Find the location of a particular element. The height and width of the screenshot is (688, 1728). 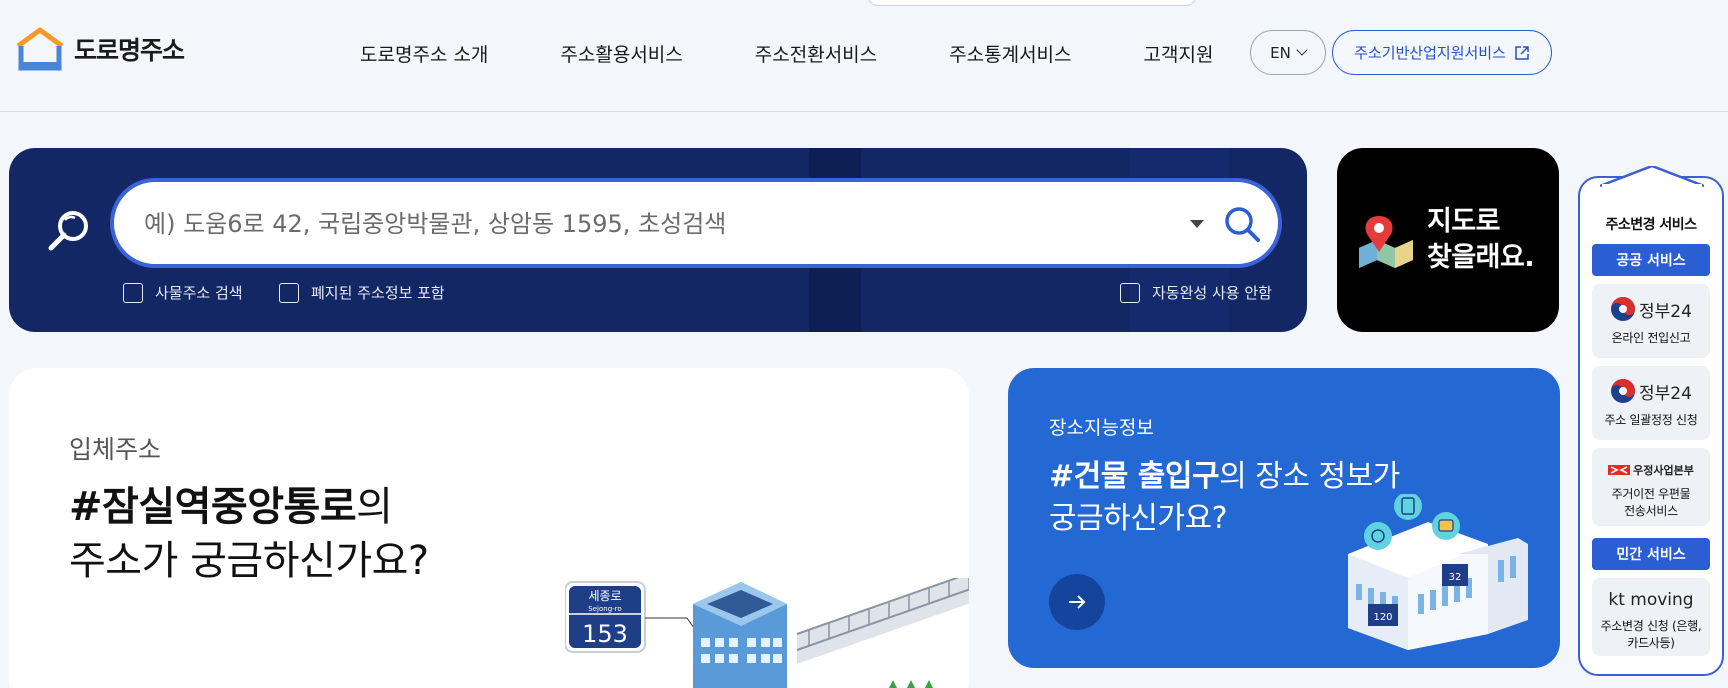

site-logo: 도로명주소 is located at coordinates (99, 49).